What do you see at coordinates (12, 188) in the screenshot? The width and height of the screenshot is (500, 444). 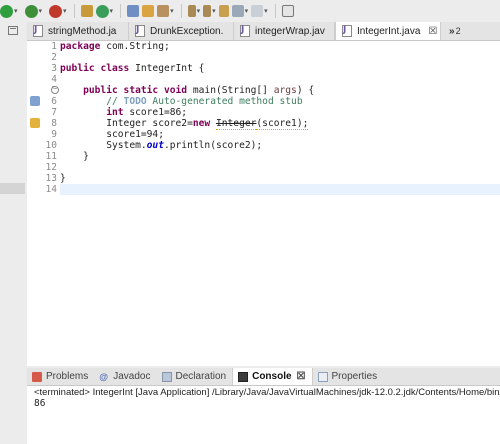 I see `minimized-view-marker` at bounding box center [12, 188].